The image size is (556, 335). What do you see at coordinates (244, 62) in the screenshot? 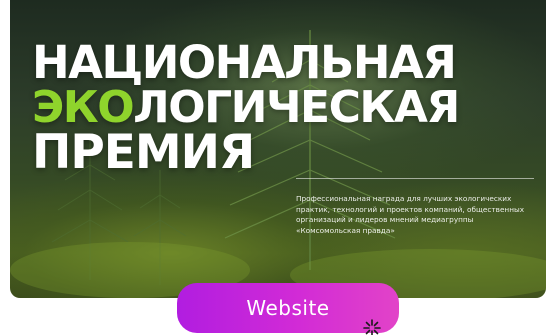
I see `title-line-1: НАЦИОНАЛЬНАЯ` at bounding box center [244, 62].